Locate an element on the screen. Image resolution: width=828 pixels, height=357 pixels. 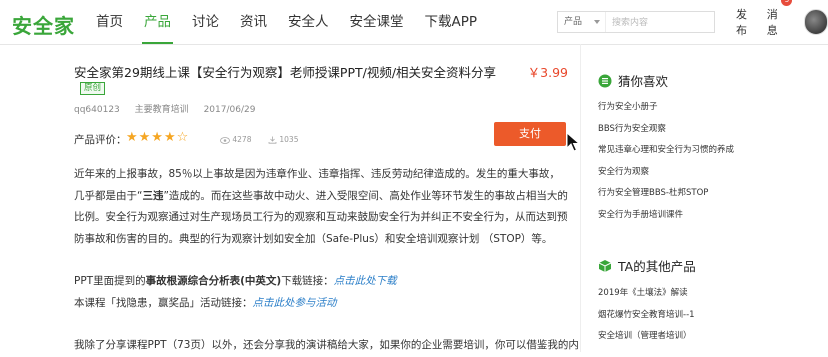
other-products-list: 2019年《土壤法》解读 烟花爆竹安全教育培训--1 安全培训（管理者培训） is located at coordinates (646, 315).